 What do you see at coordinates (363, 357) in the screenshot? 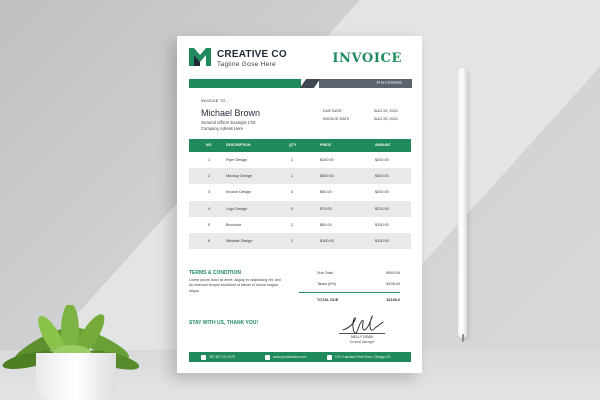
I see `footer-address: 1071 Lakeland Park Drive, Chicago US` at bounding box center [363, 357].